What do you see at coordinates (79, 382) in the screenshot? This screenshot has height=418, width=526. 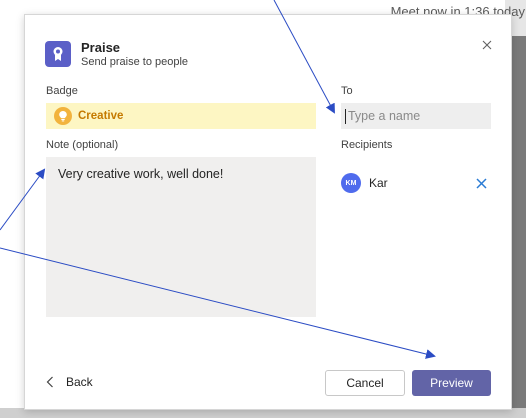 I see `back-label: Back` at bounding box center [79, 382].